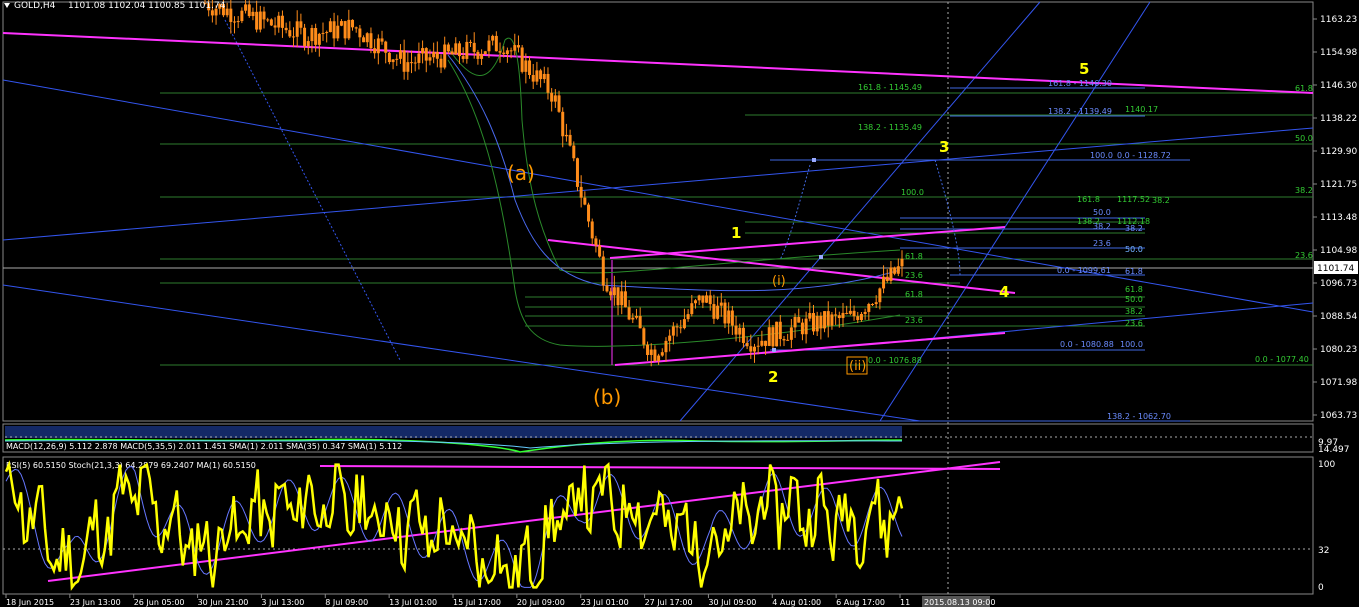 The height and width of the screenshot is (607, 1359). I want to click on fib-label: 0.0 - 1128.72, so click(1144, 155).